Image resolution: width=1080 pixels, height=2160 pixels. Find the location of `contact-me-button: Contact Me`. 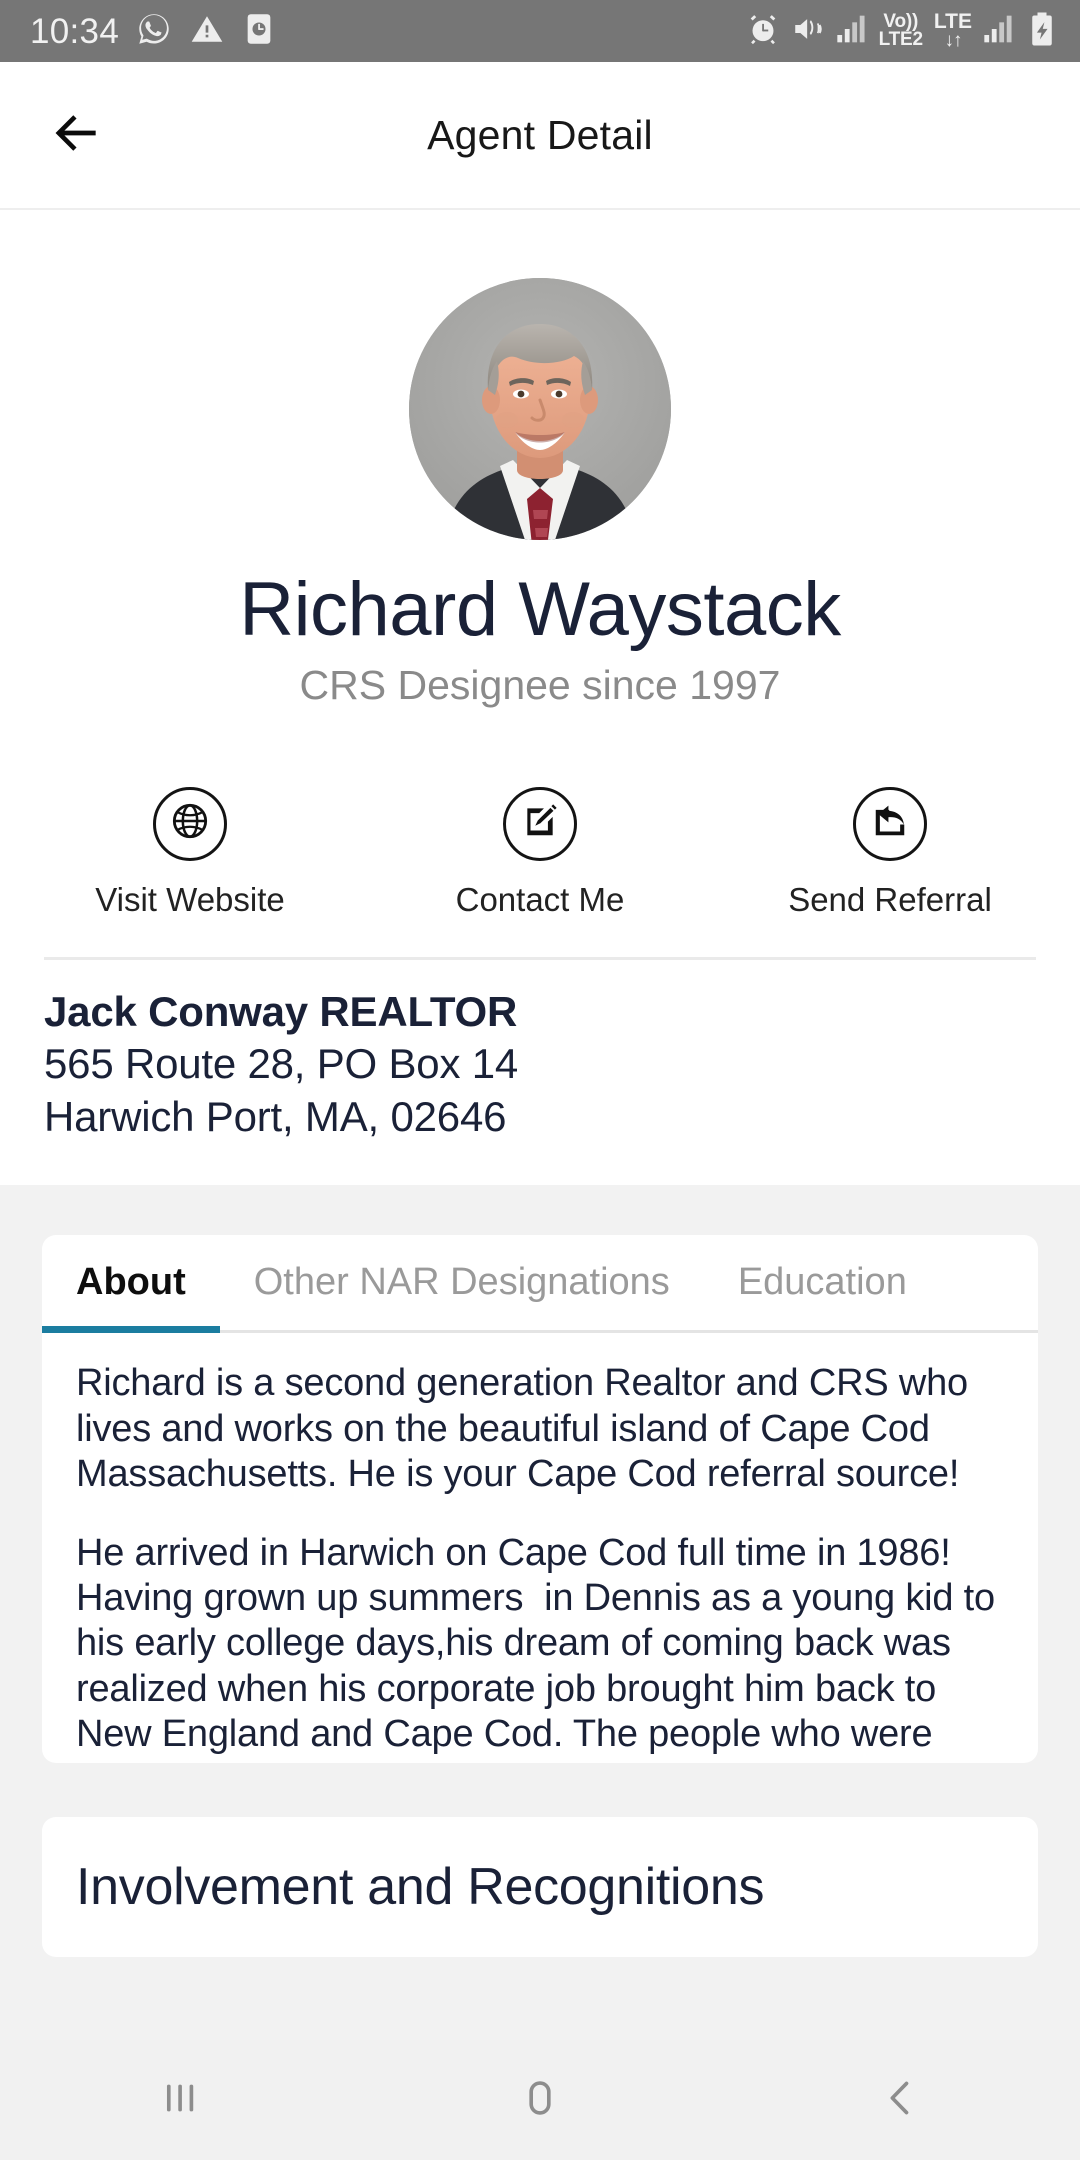

contact-me-button: Contact Me is located at coordinates (540, 852).